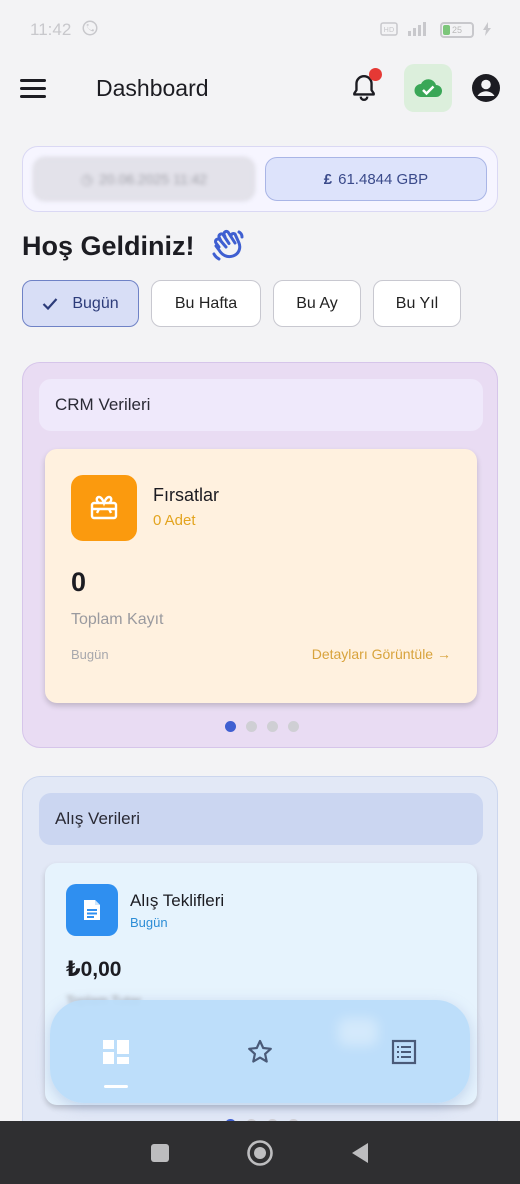 Image resolution: width=520 pixels, height=1184 pixels. What do you see at coordinates (87, 178) in the screenshot?
I see `clock-icon: ◷` at bounding box center [87, 178].